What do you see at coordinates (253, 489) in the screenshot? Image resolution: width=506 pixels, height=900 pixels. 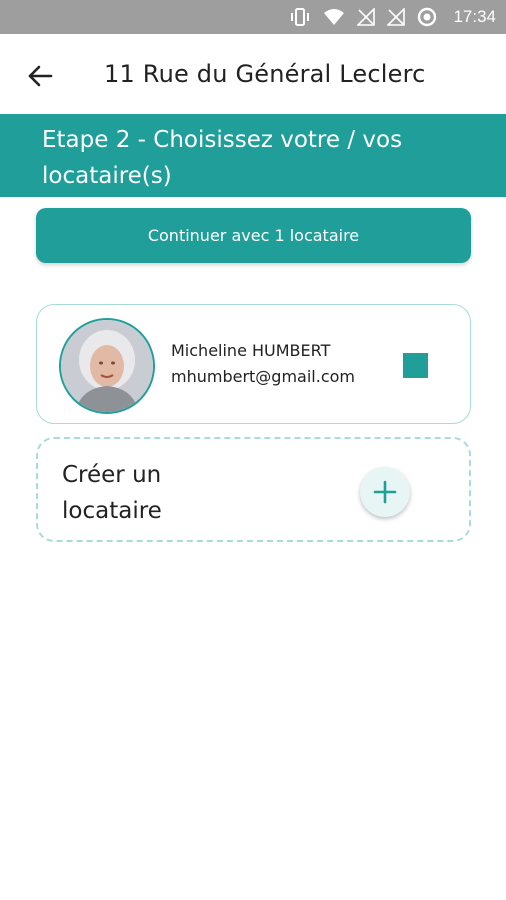 I see `create-tenant-card: Créer un locataire` at bounding box center [253, 489].